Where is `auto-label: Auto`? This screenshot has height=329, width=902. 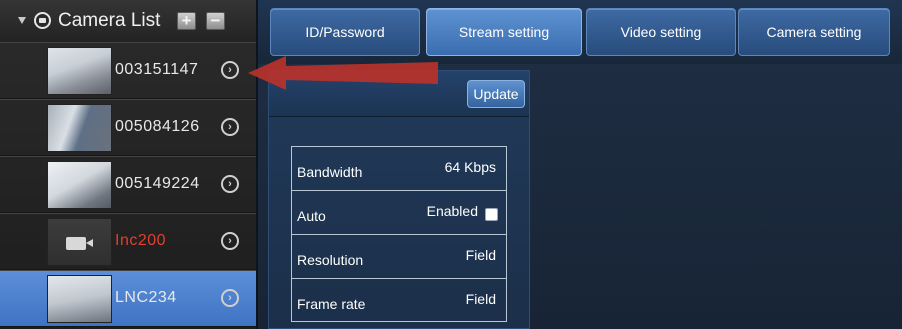 auto-label: Auto is located at coordinates (311, 216).